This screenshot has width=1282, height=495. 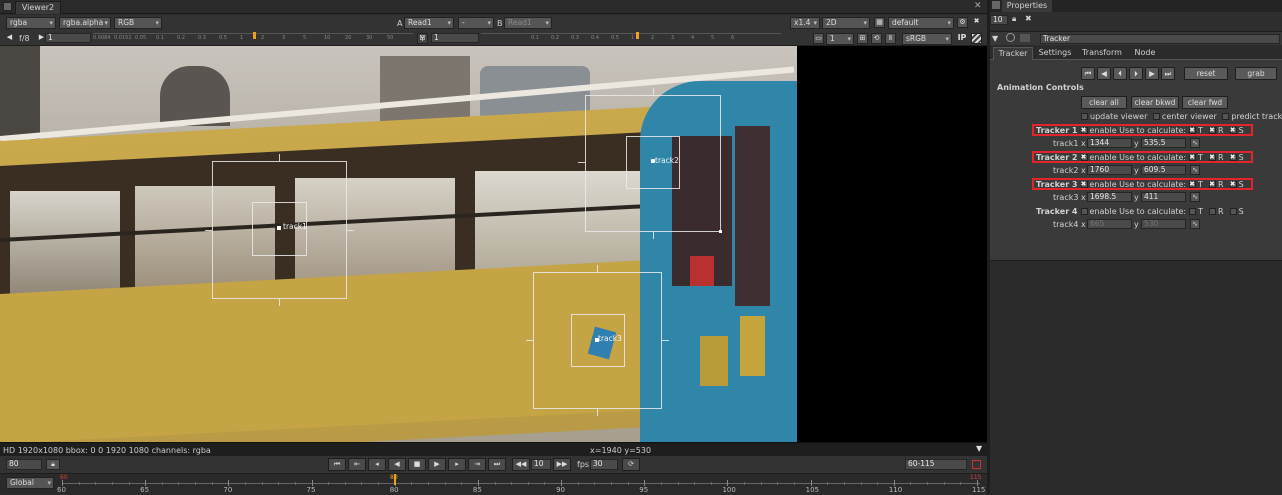 I want to click on view-mode-dropdown: 2D, so click(x=846, y=23).